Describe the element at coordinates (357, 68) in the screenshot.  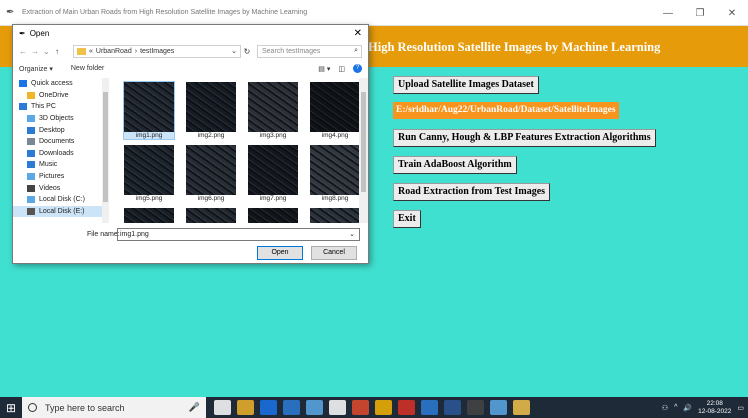
I see `help-icon: ?` at that location.